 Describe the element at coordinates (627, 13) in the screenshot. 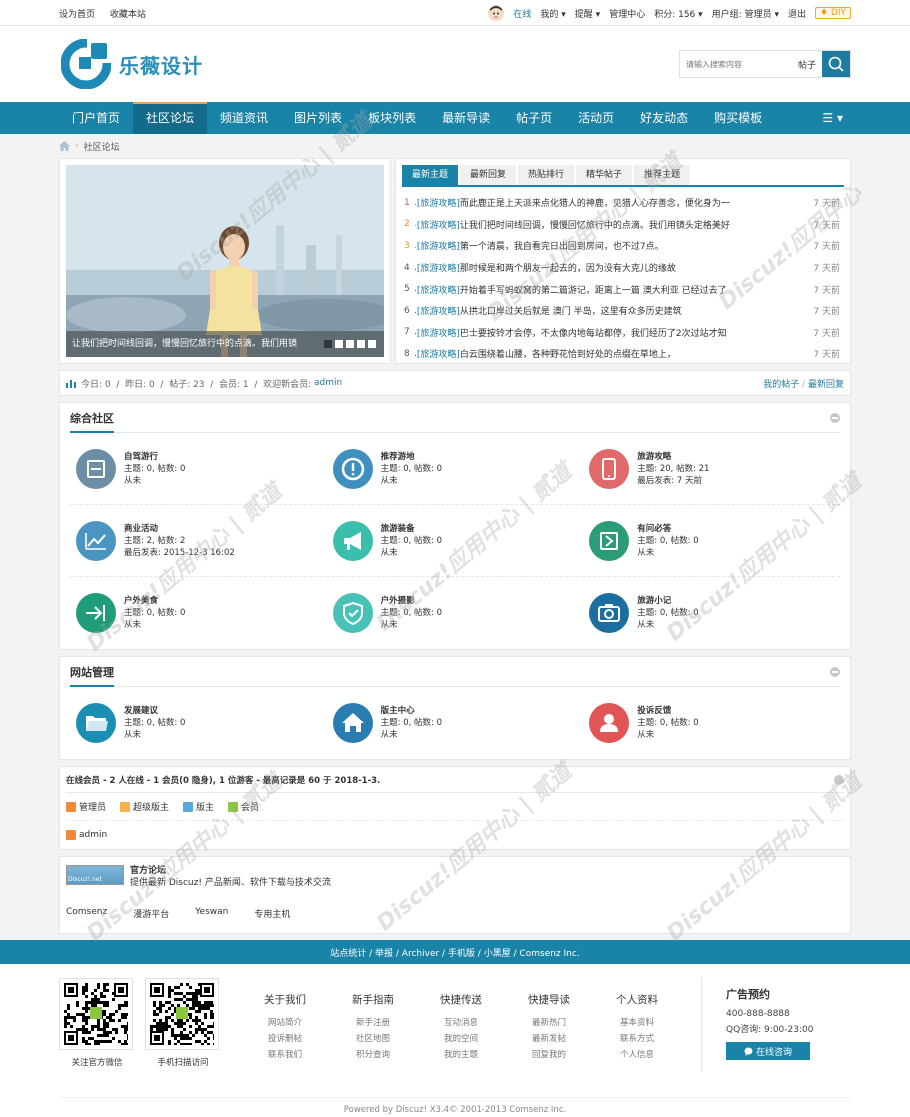

I see `admin-center-link: 管理中心` at that location.